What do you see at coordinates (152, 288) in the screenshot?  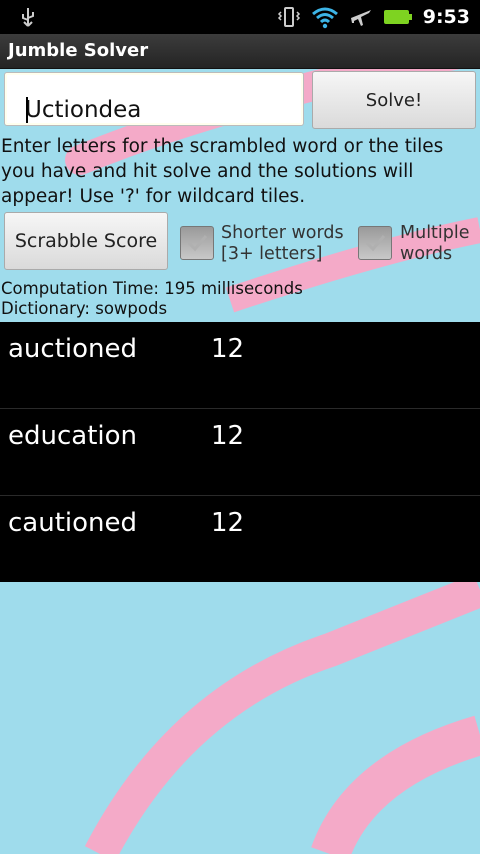 I see `computation-time: Computation Time: 195 milliseconds` at bounding box center [152, 288].